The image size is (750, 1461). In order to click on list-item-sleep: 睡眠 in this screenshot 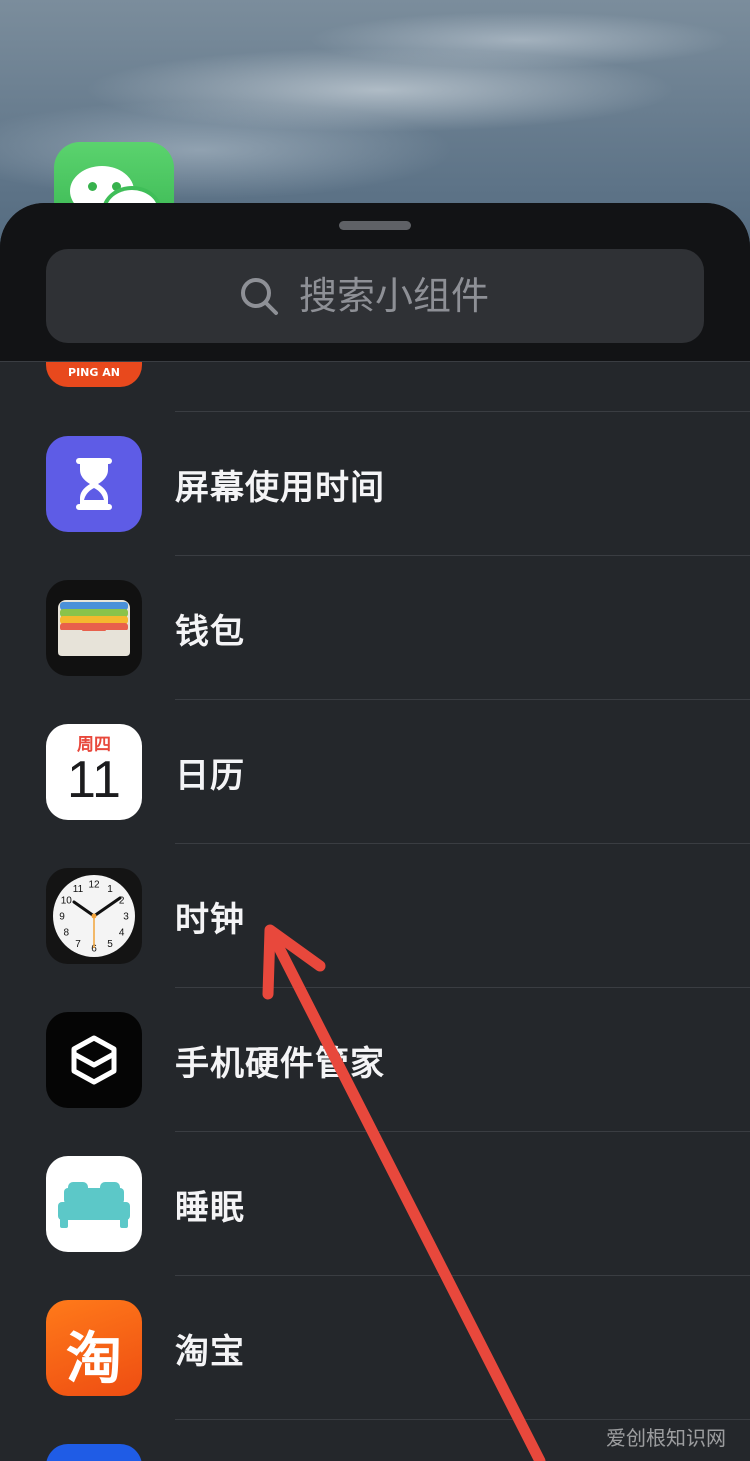, I will do `click(375, 1204)`.